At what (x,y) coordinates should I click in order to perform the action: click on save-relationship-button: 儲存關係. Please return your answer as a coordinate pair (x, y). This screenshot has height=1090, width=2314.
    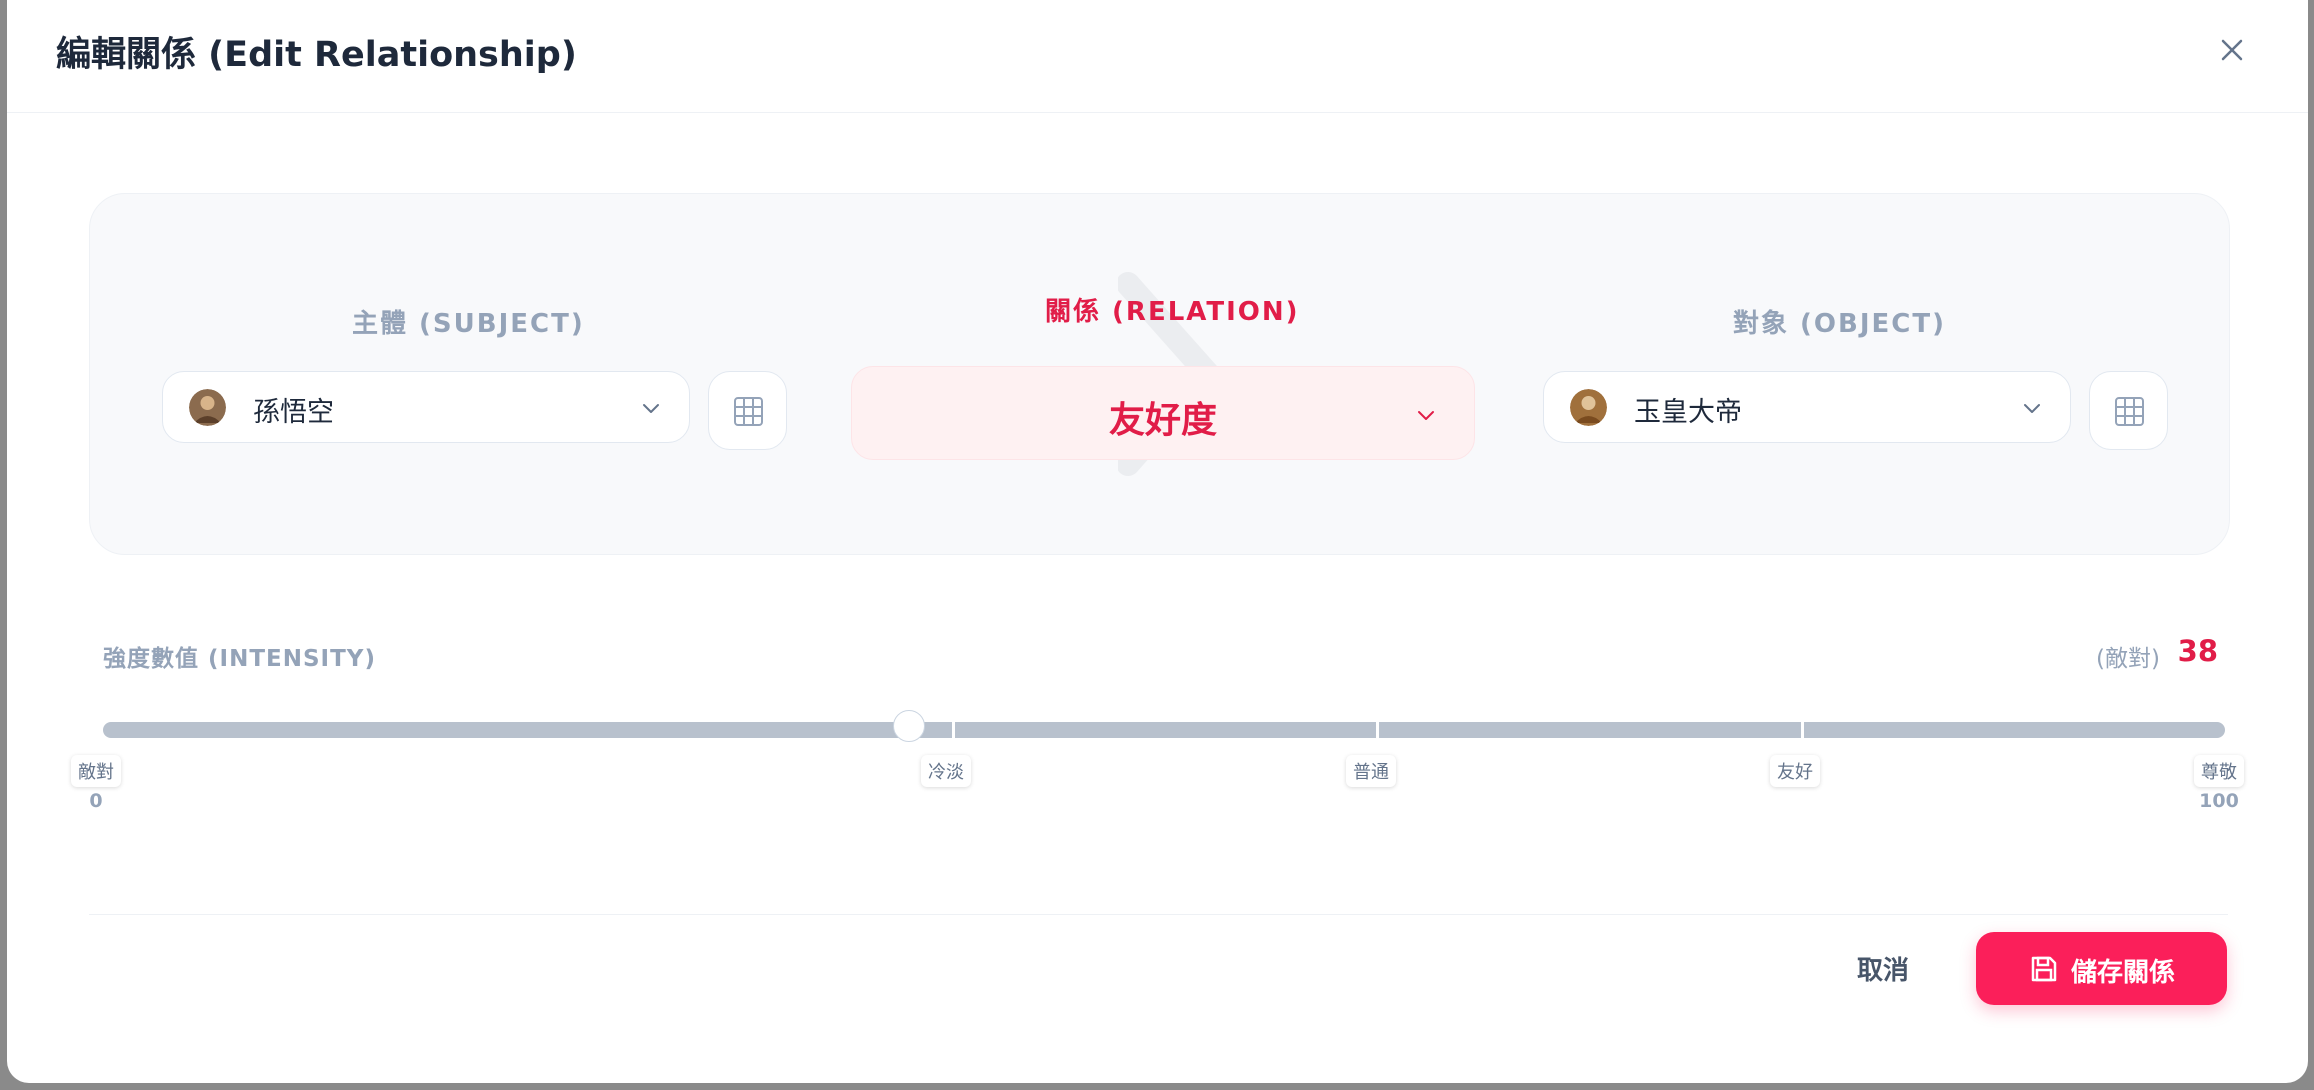
    Looking at the image, I should click on (2101, 968).